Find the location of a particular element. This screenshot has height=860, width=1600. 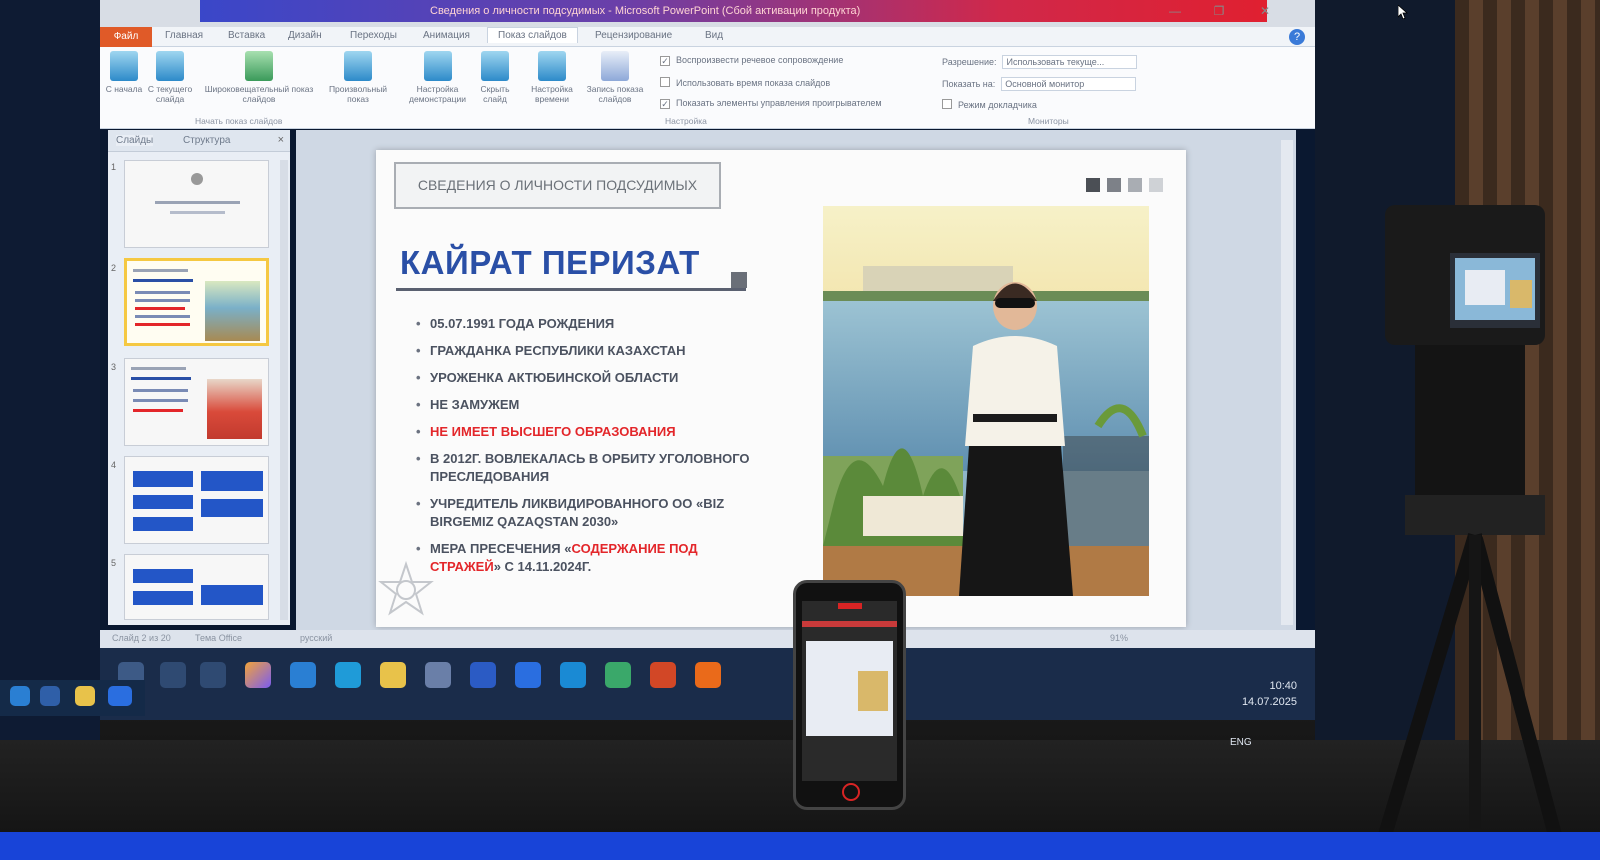

system-tray: ENG is located at coordinates (1241, 742).